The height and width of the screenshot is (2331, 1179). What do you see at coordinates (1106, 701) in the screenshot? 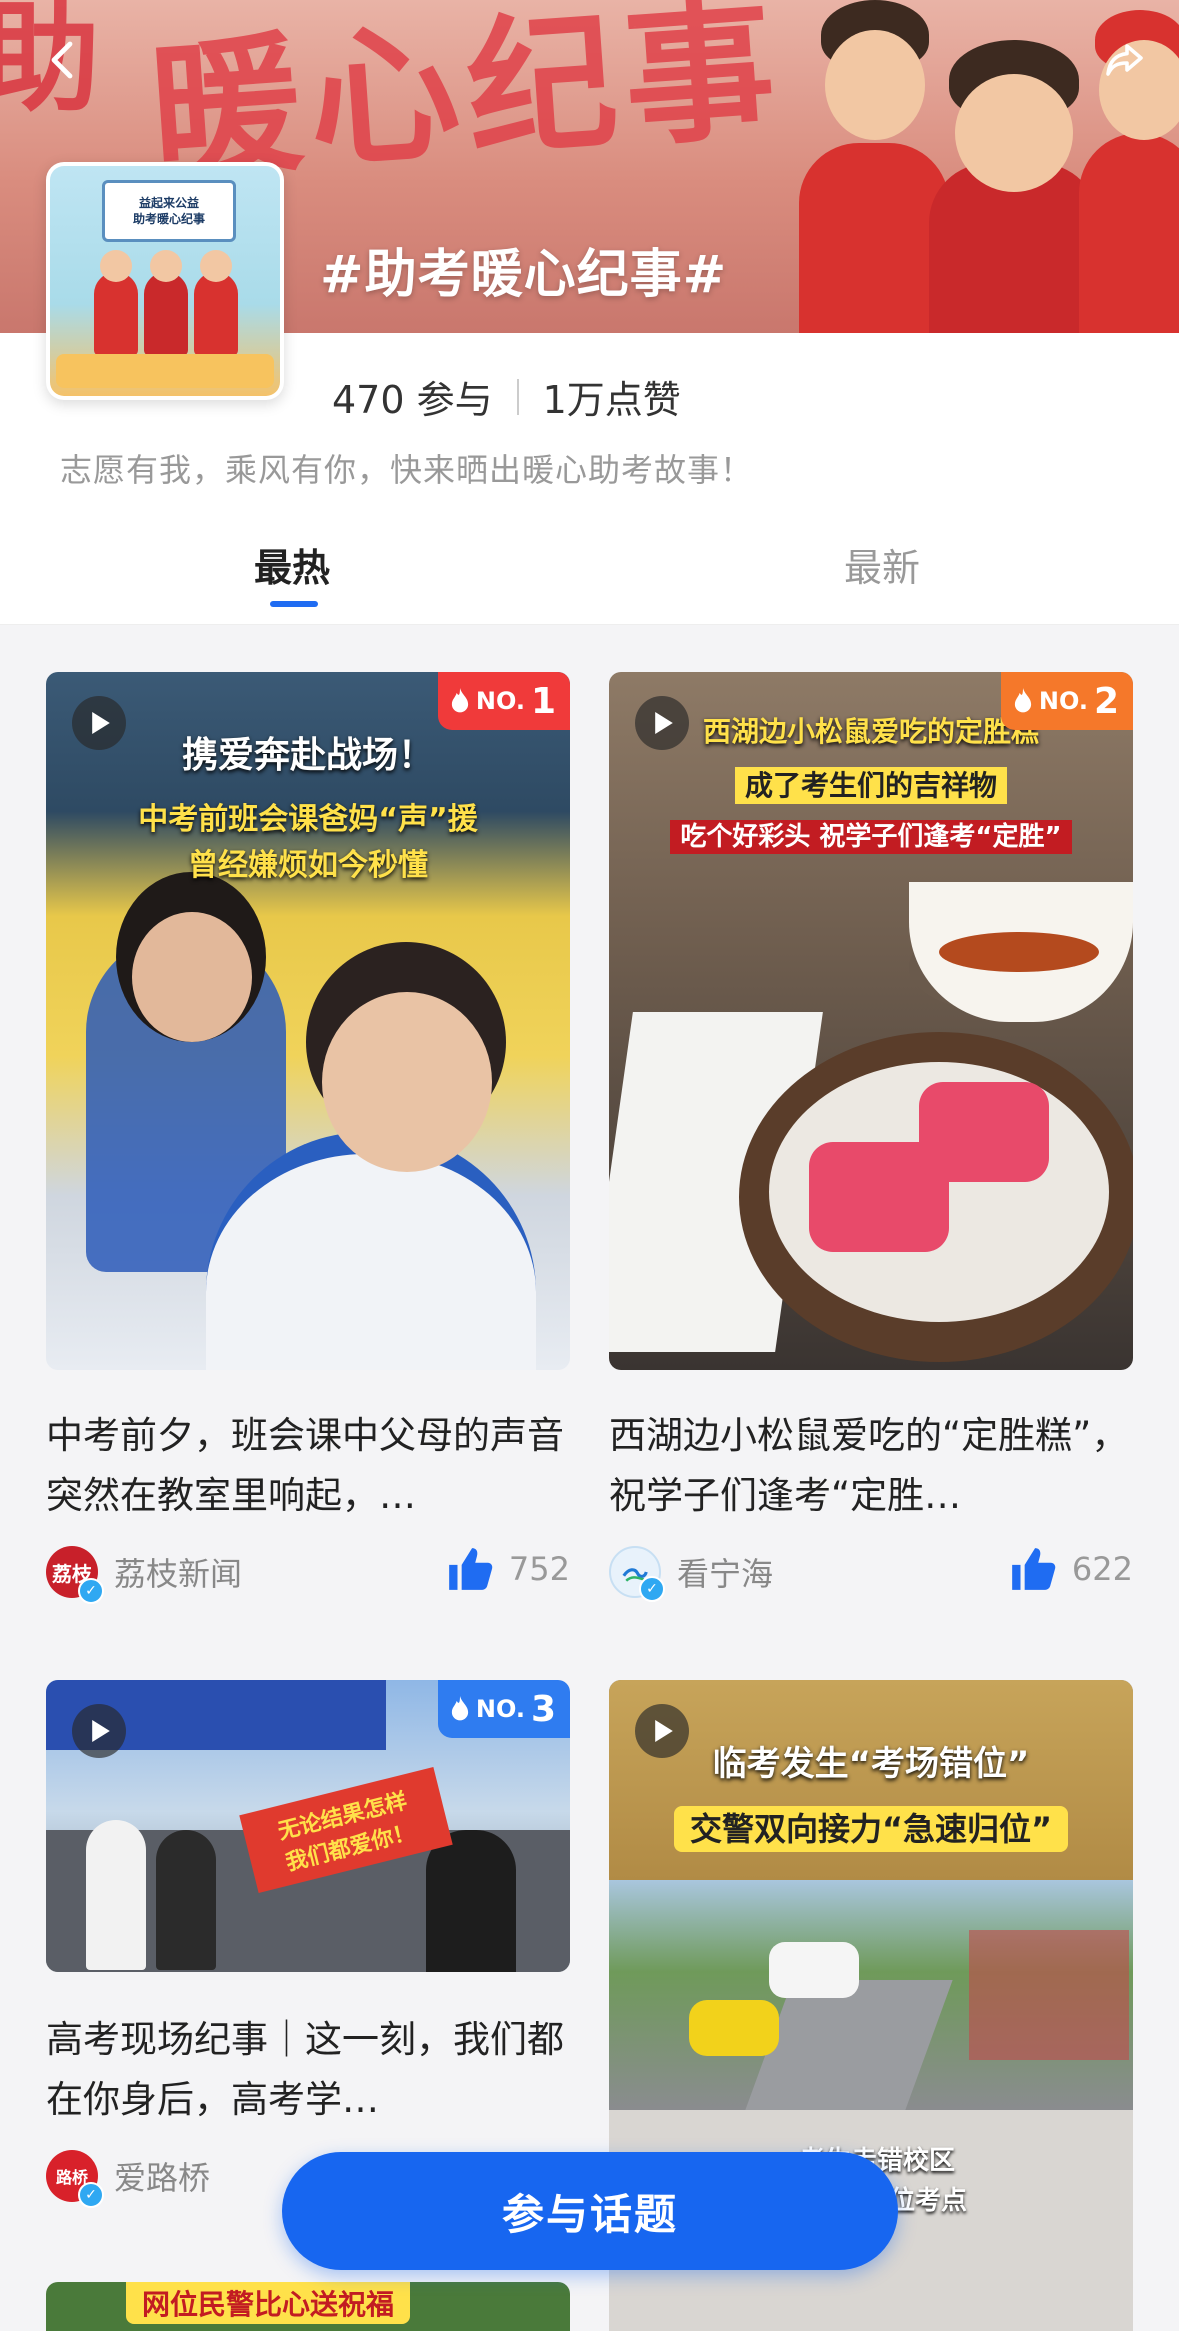
I see `rank-number: 2` at bounding box center [1106, 701].